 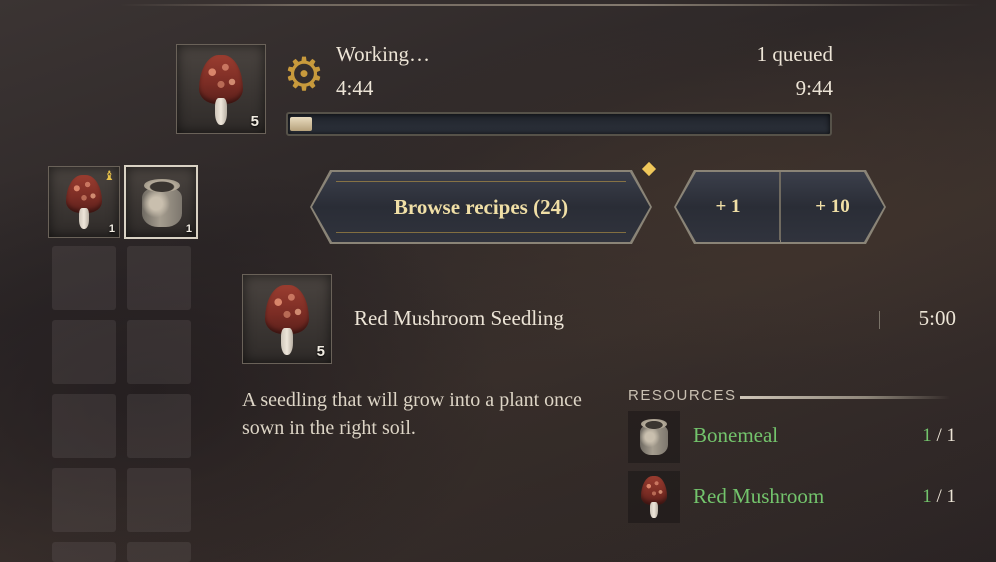 I want to click on gear-icon: ⚙, so click(x=304, y=74).